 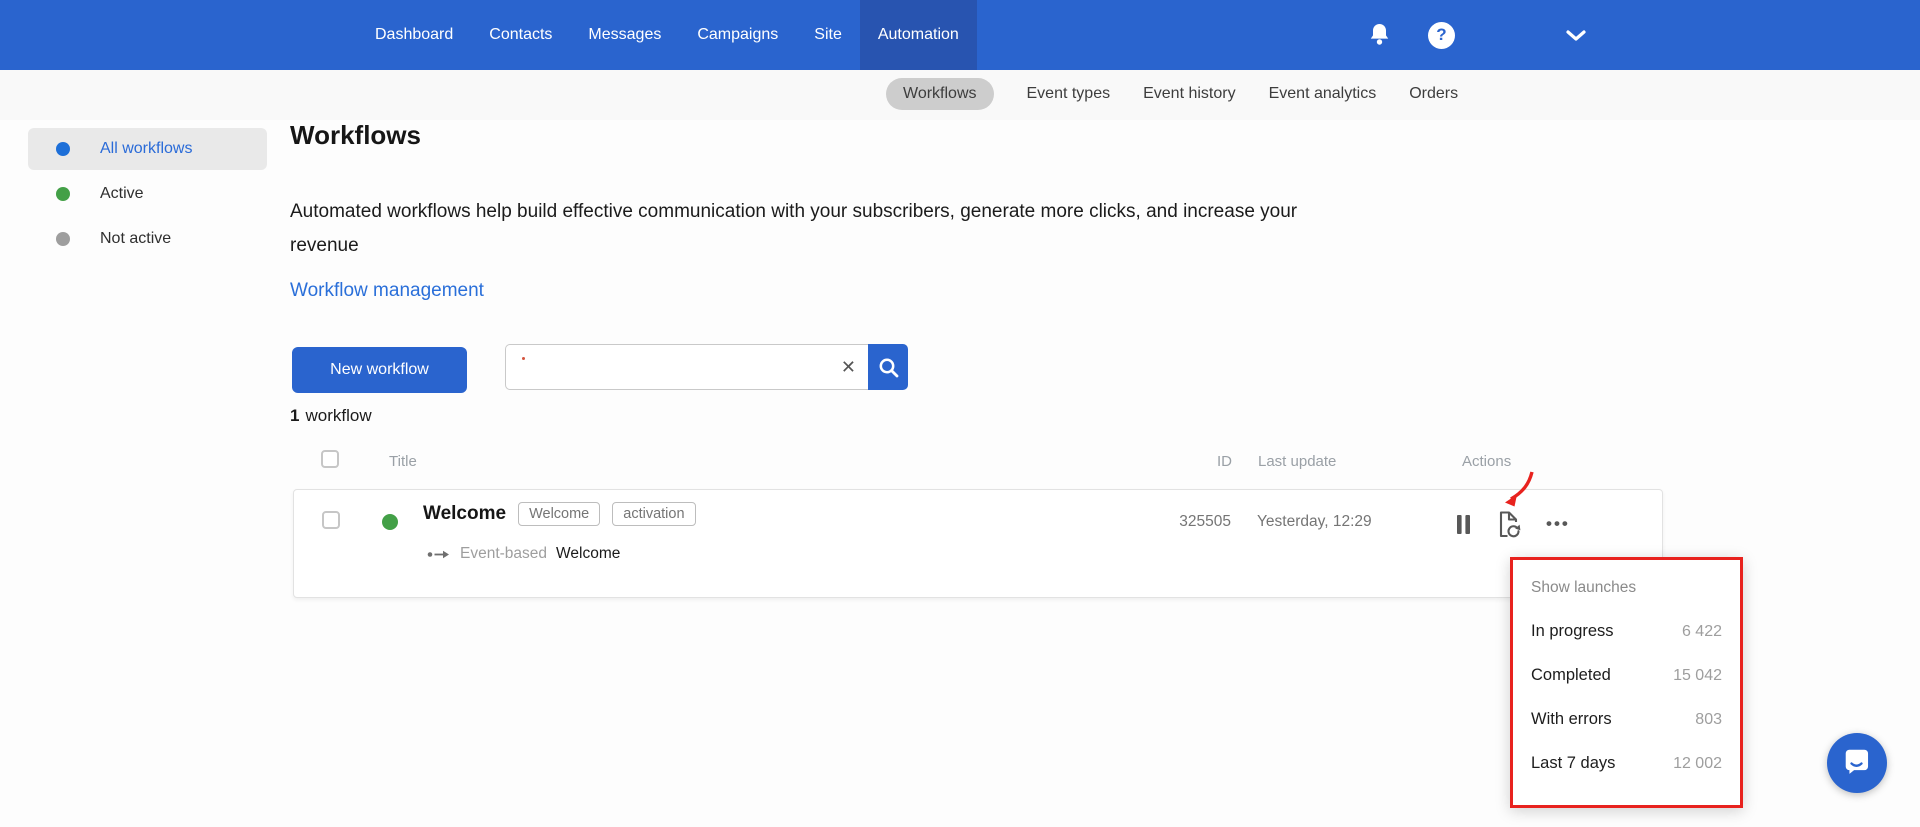 What do you see at coordinates (1626, 631) in the screenshot?
I see `popup-stat-row: In progress 6 422` at bounding box center [1626, 631].